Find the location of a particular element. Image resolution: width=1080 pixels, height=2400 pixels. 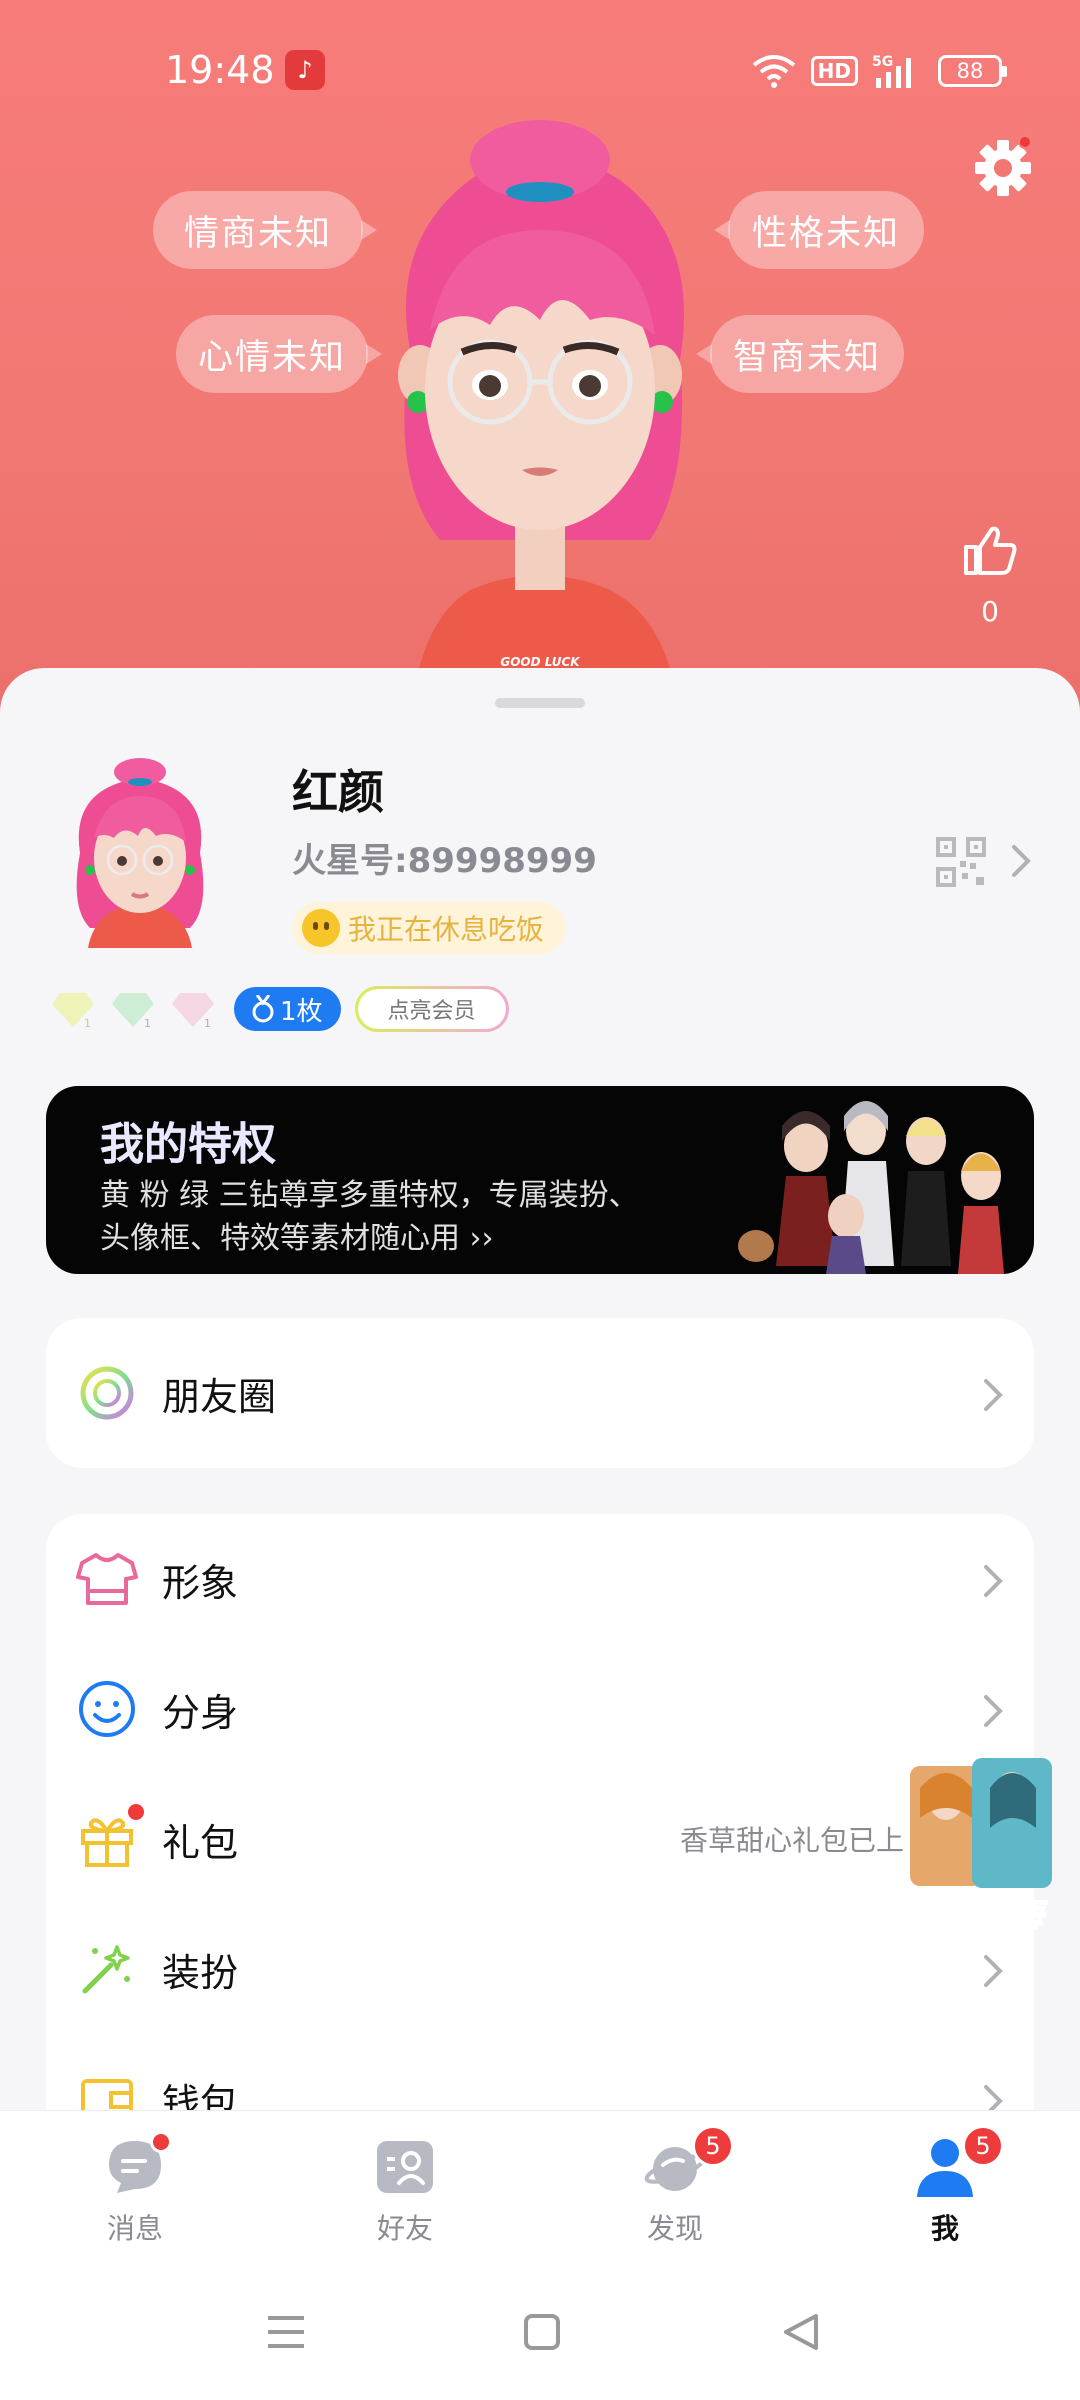

mood-bubble-label: 心情未知 is located at coordinates (271, 357).